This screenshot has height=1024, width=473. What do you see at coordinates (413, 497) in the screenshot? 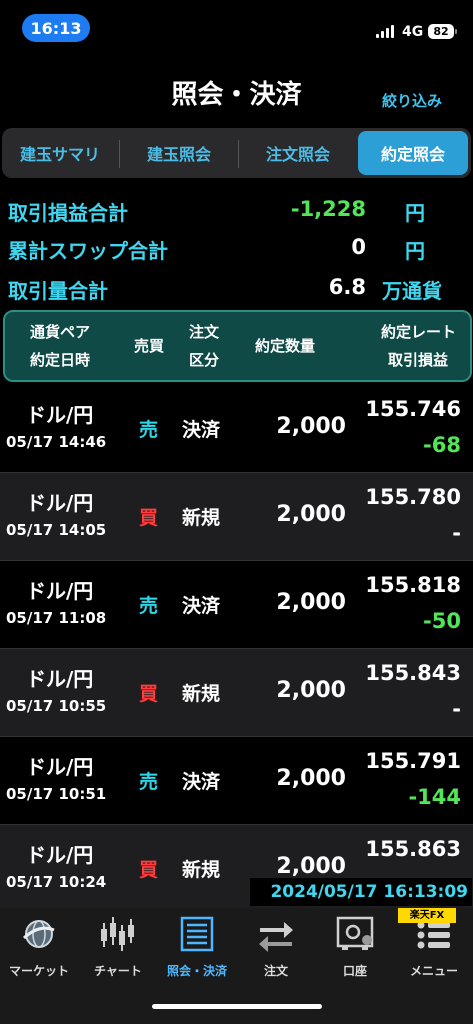
I see `trade-rate: 155.780` at bounding box center [413, 497].